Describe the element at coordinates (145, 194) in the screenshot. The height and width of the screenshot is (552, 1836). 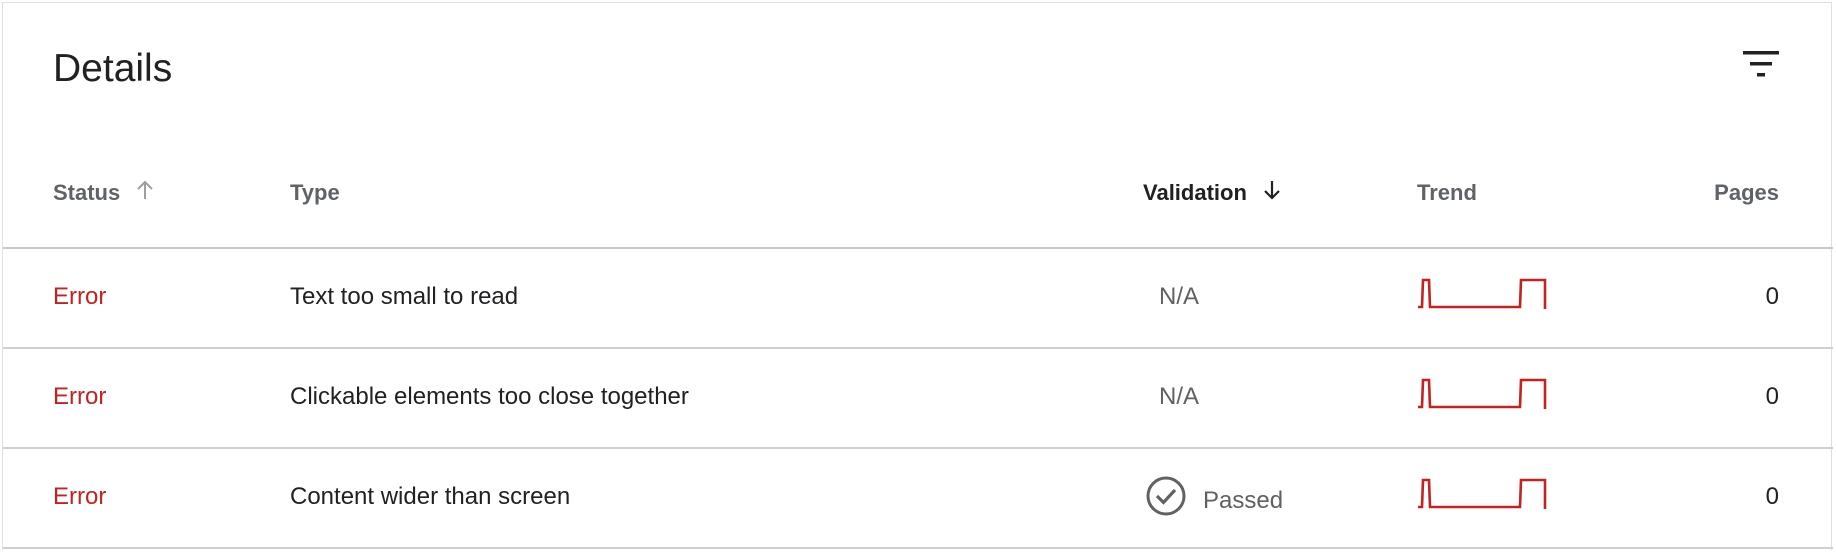
I see `arrow-up-icon` at that location.